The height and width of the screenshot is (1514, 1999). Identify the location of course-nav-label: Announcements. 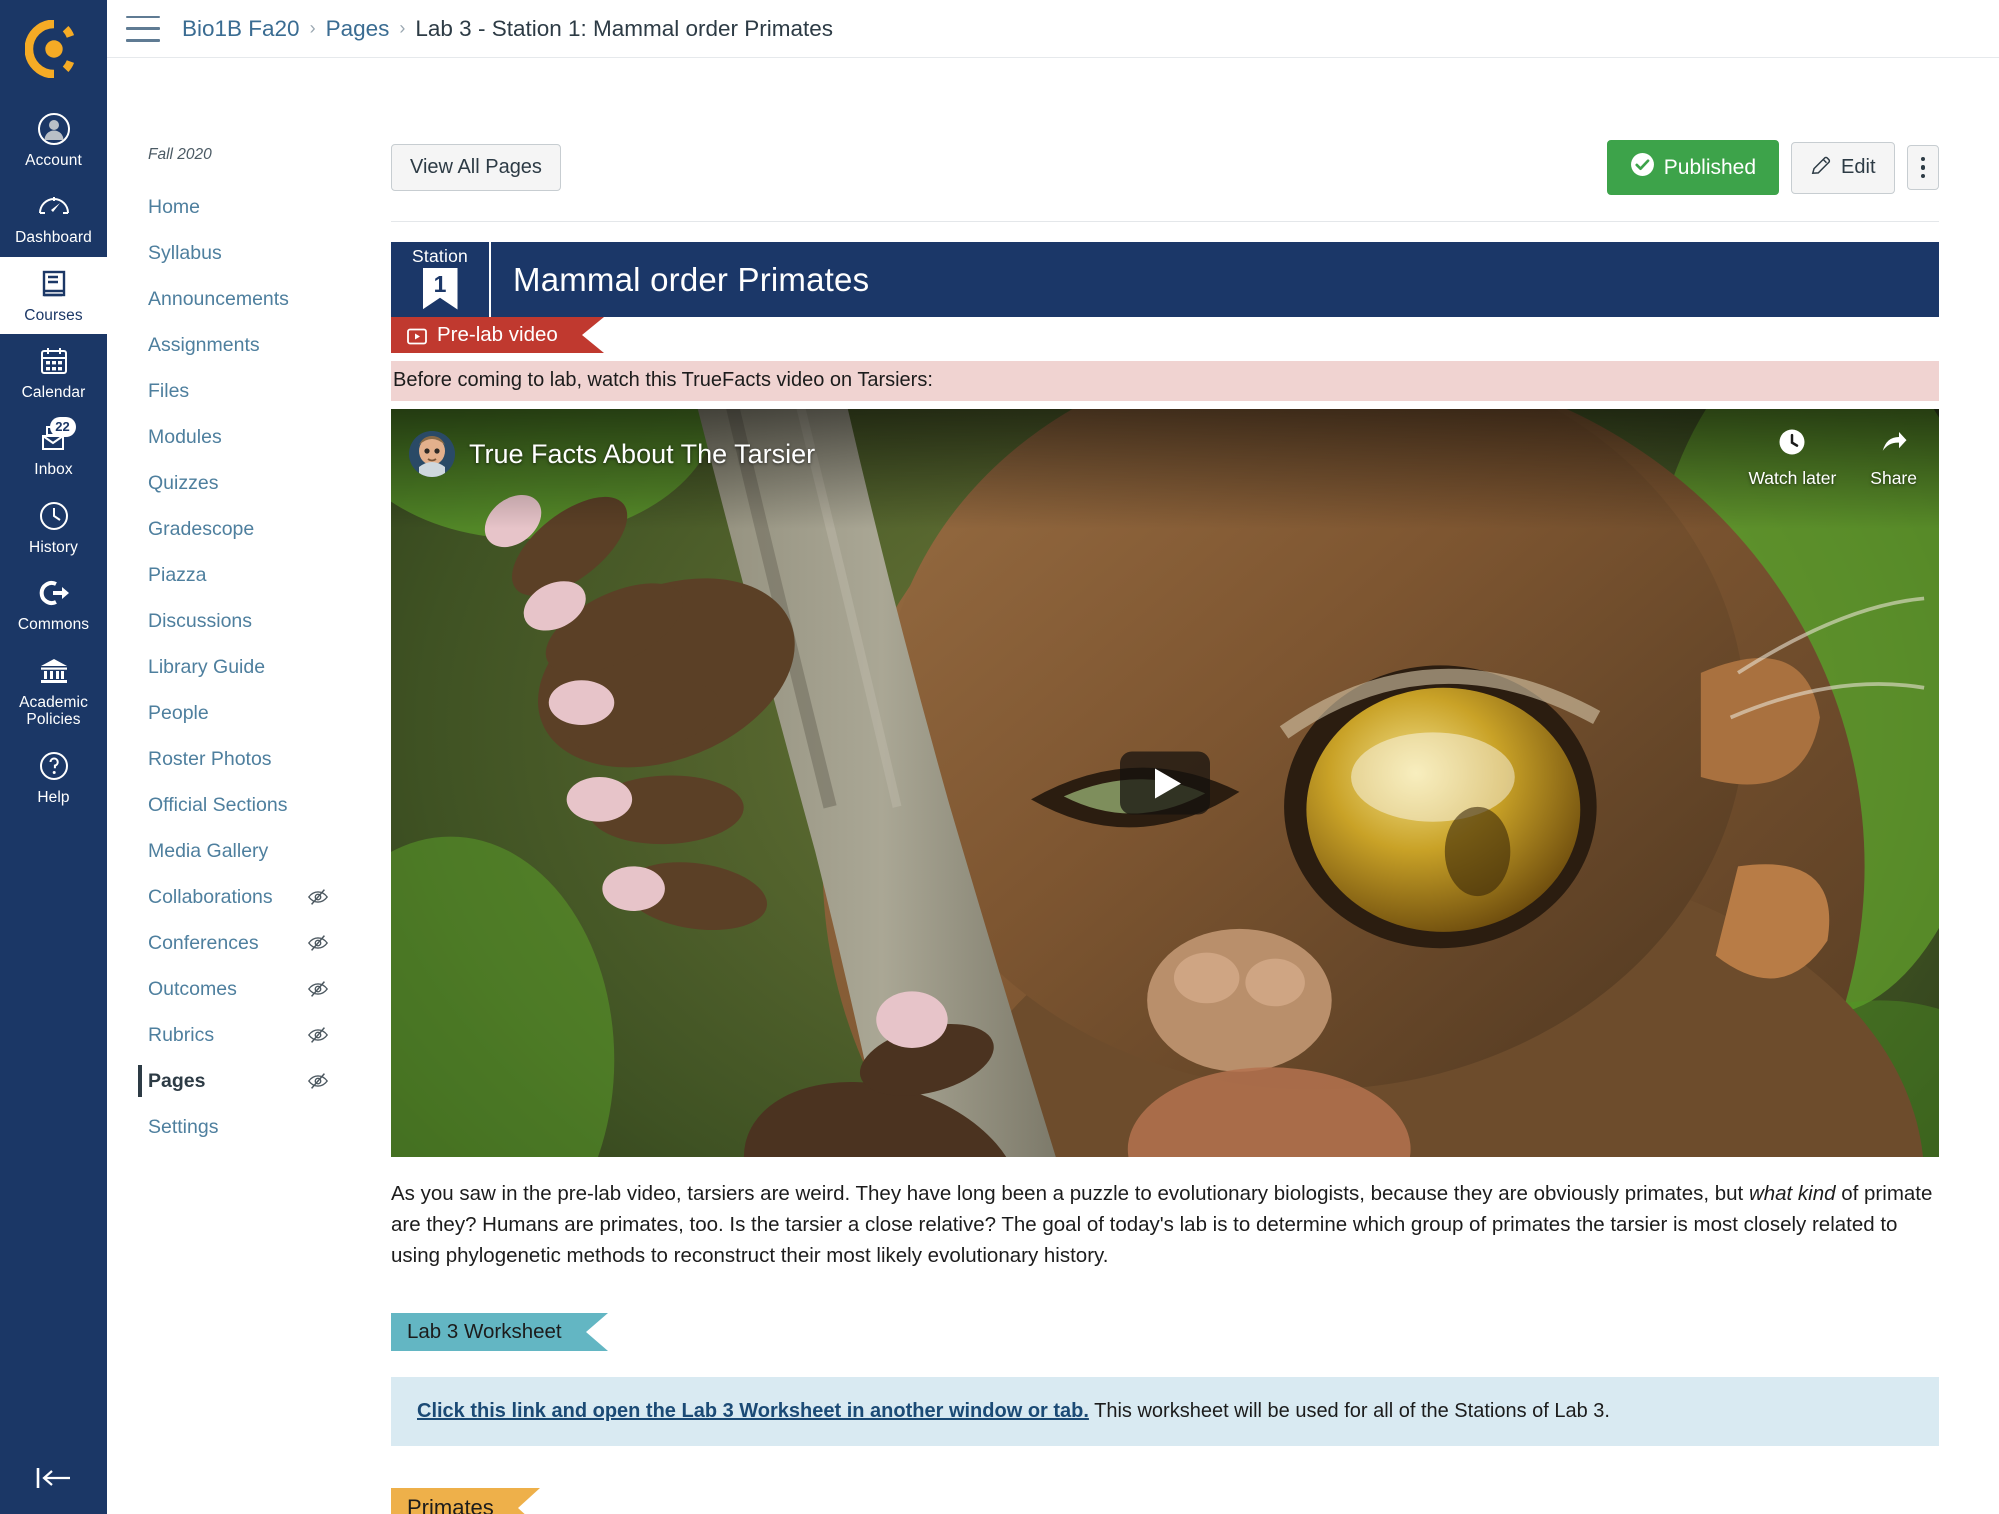
(218, 298).